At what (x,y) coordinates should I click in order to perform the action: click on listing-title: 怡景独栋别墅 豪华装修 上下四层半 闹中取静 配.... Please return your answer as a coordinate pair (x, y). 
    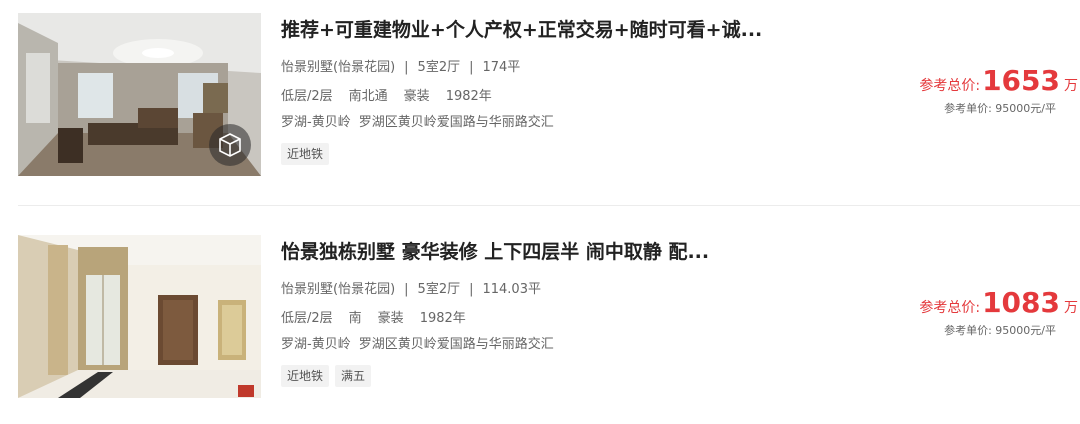
    Looking at the image, I should click on (495, 250).